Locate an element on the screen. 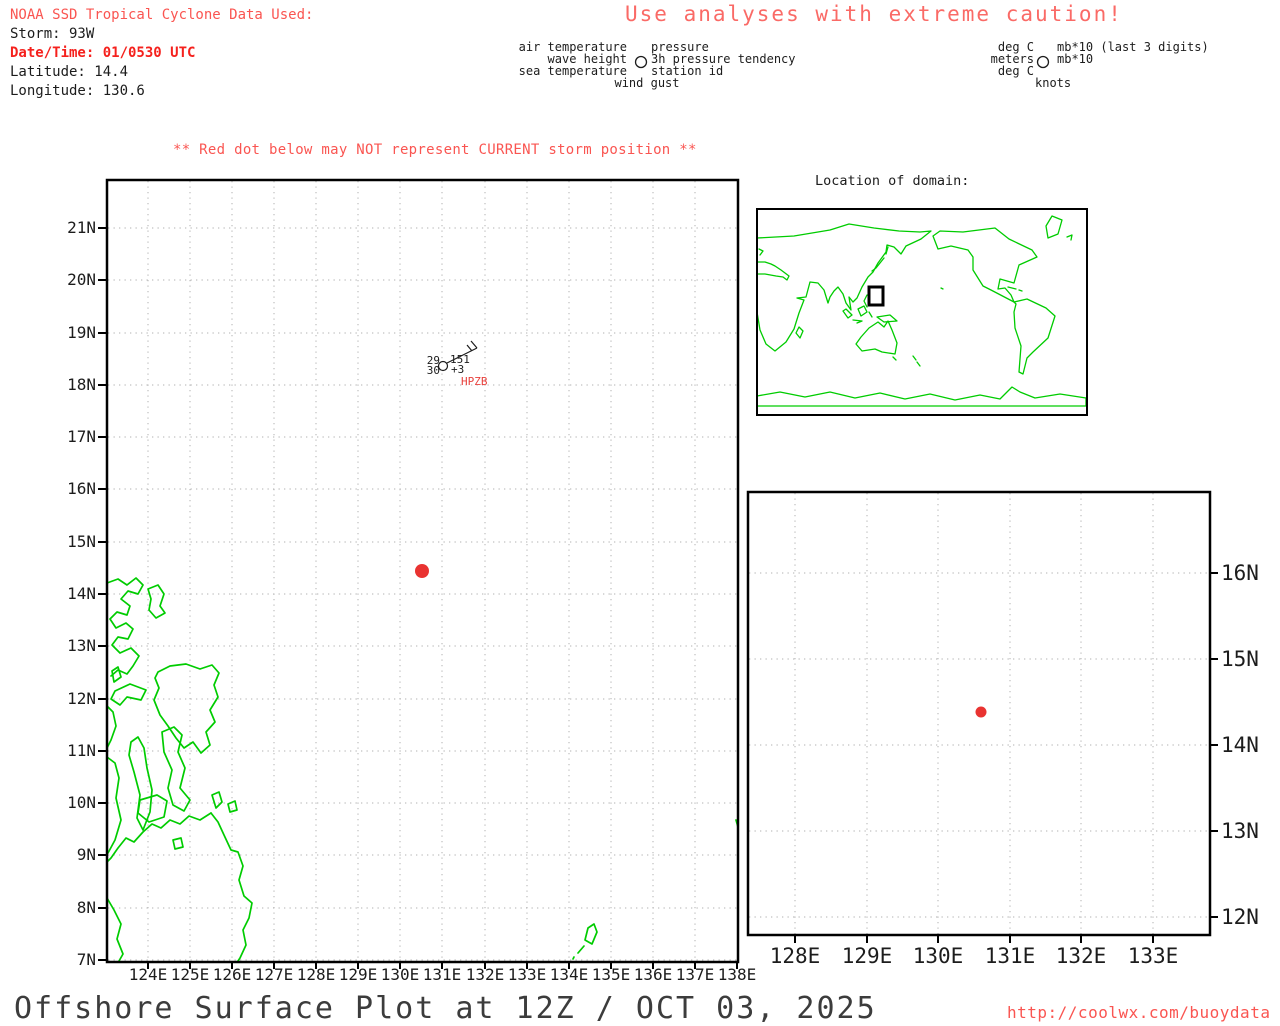 Image resolution: width=1280 pixels, height=1026 pixels. lon-tick-label: 134E is located at coordinates (569, 974).